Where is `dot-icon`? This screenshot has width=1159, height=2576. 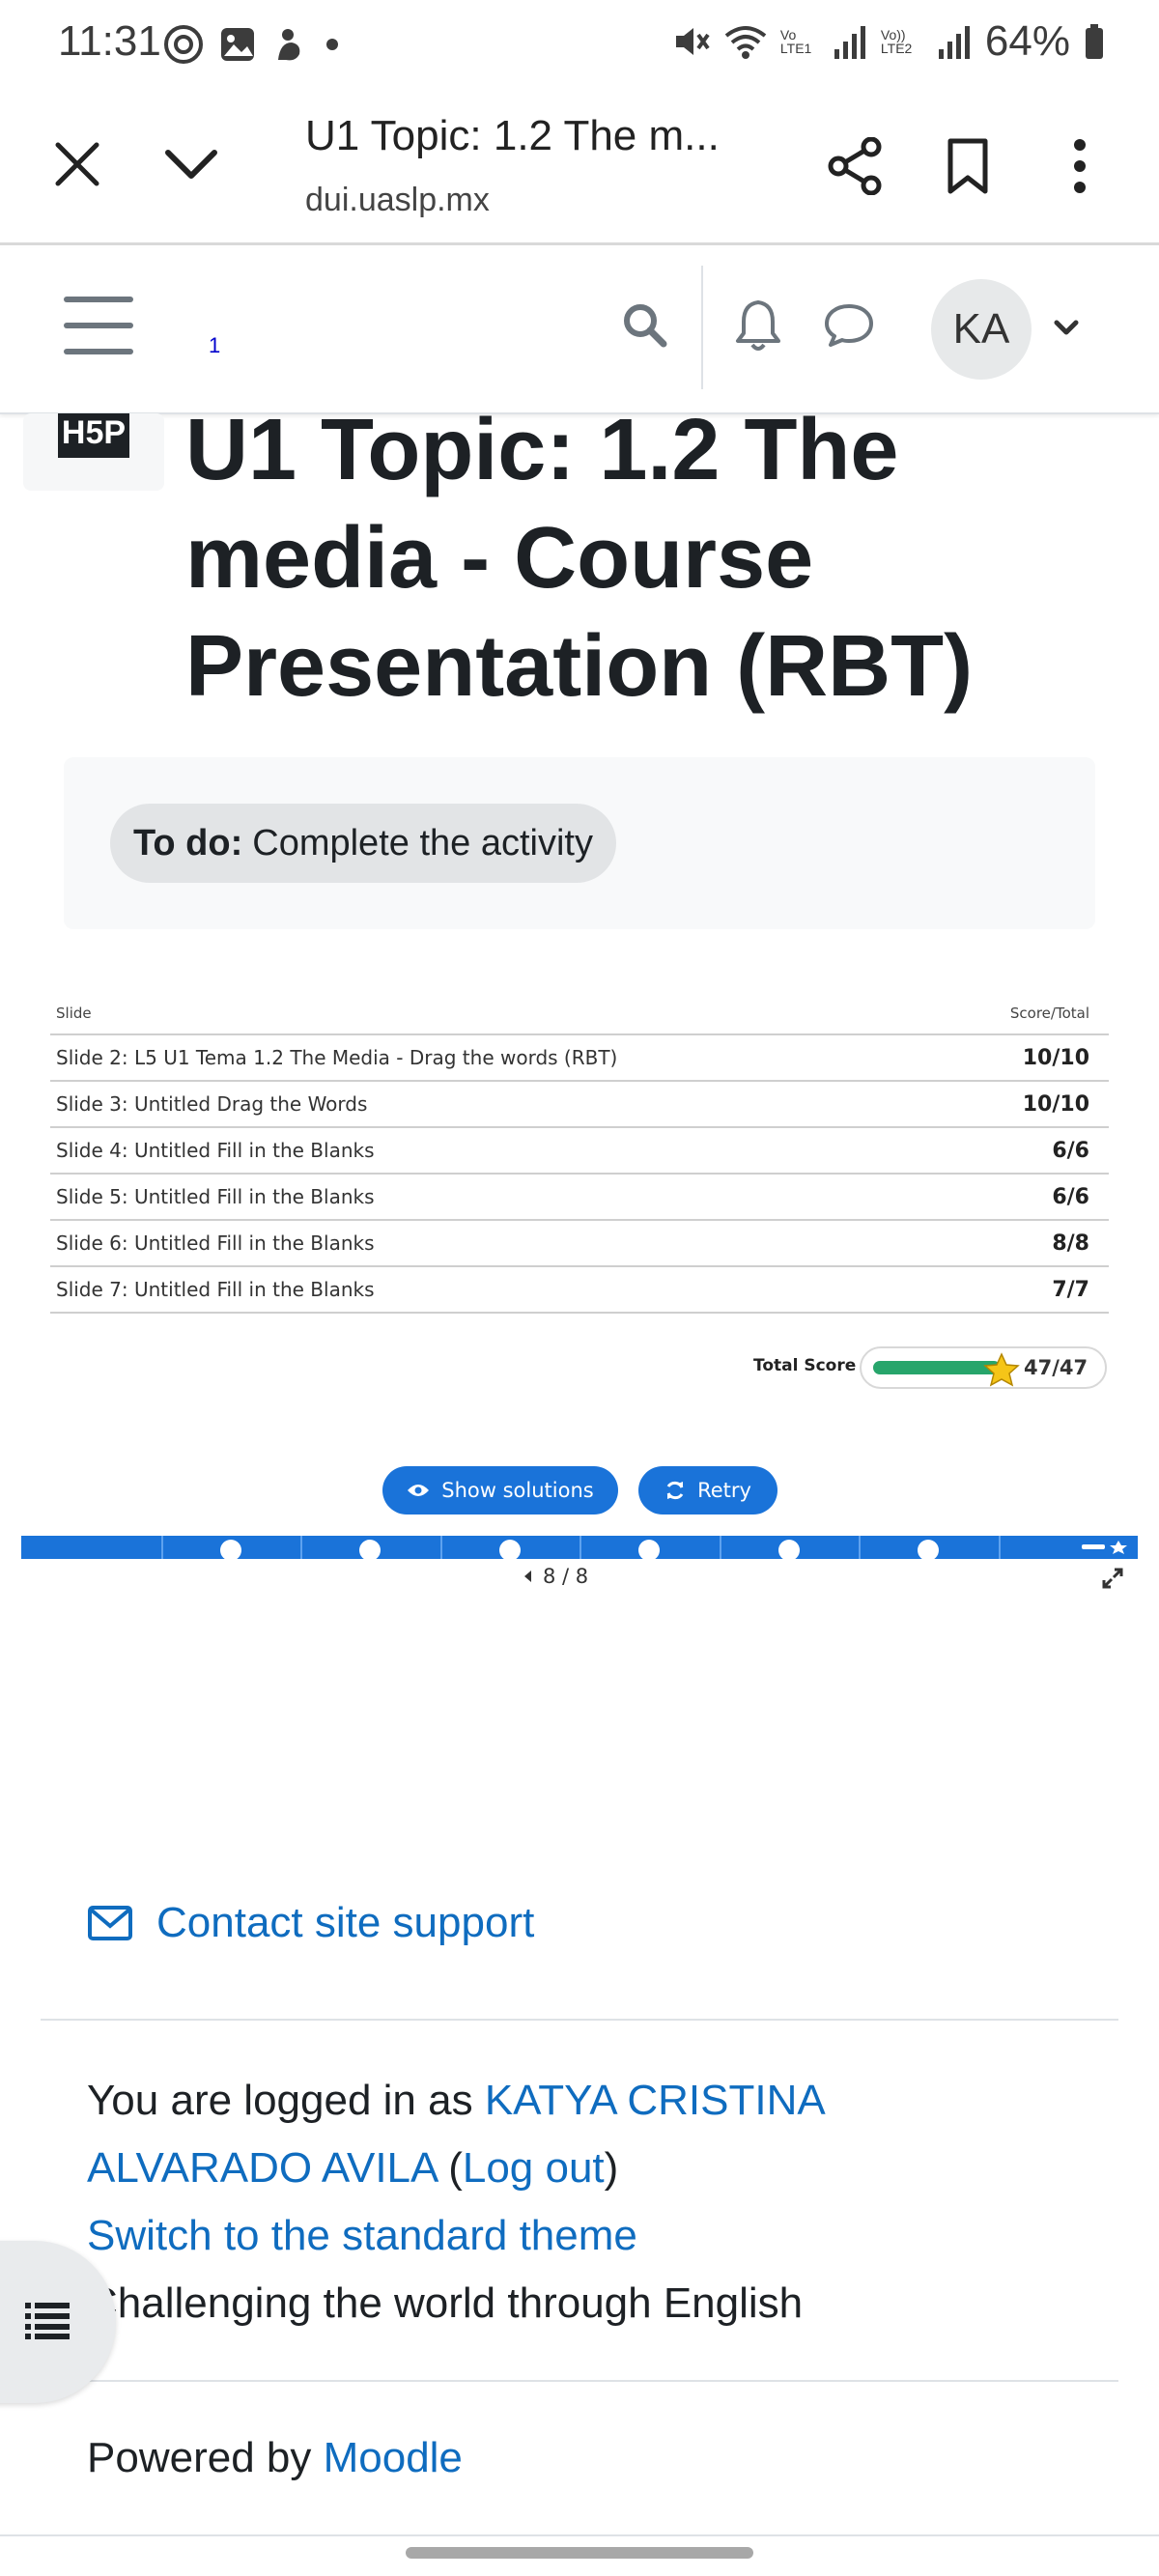 dot-icon is located at coordinates (332, 44).